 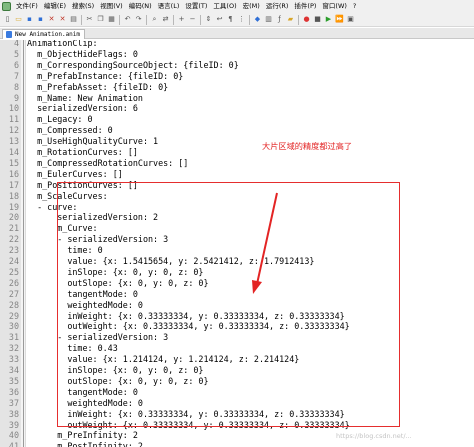 I want to click on document-tab: New Animation.anim, so click(x=44, y=34).